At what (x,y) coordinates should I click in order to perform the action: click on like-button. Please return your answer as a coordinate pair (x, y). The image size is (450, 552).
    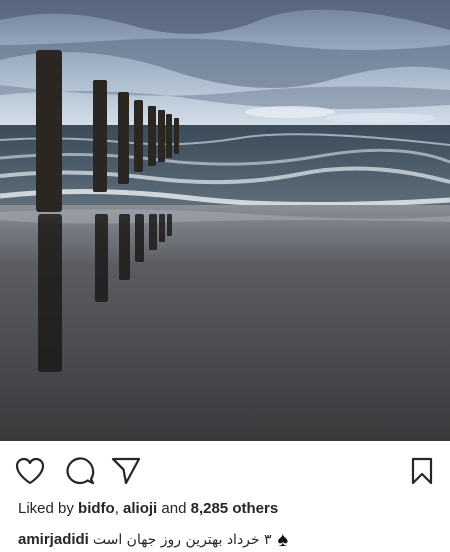
    Looking at the image, I should click on (30, 471).